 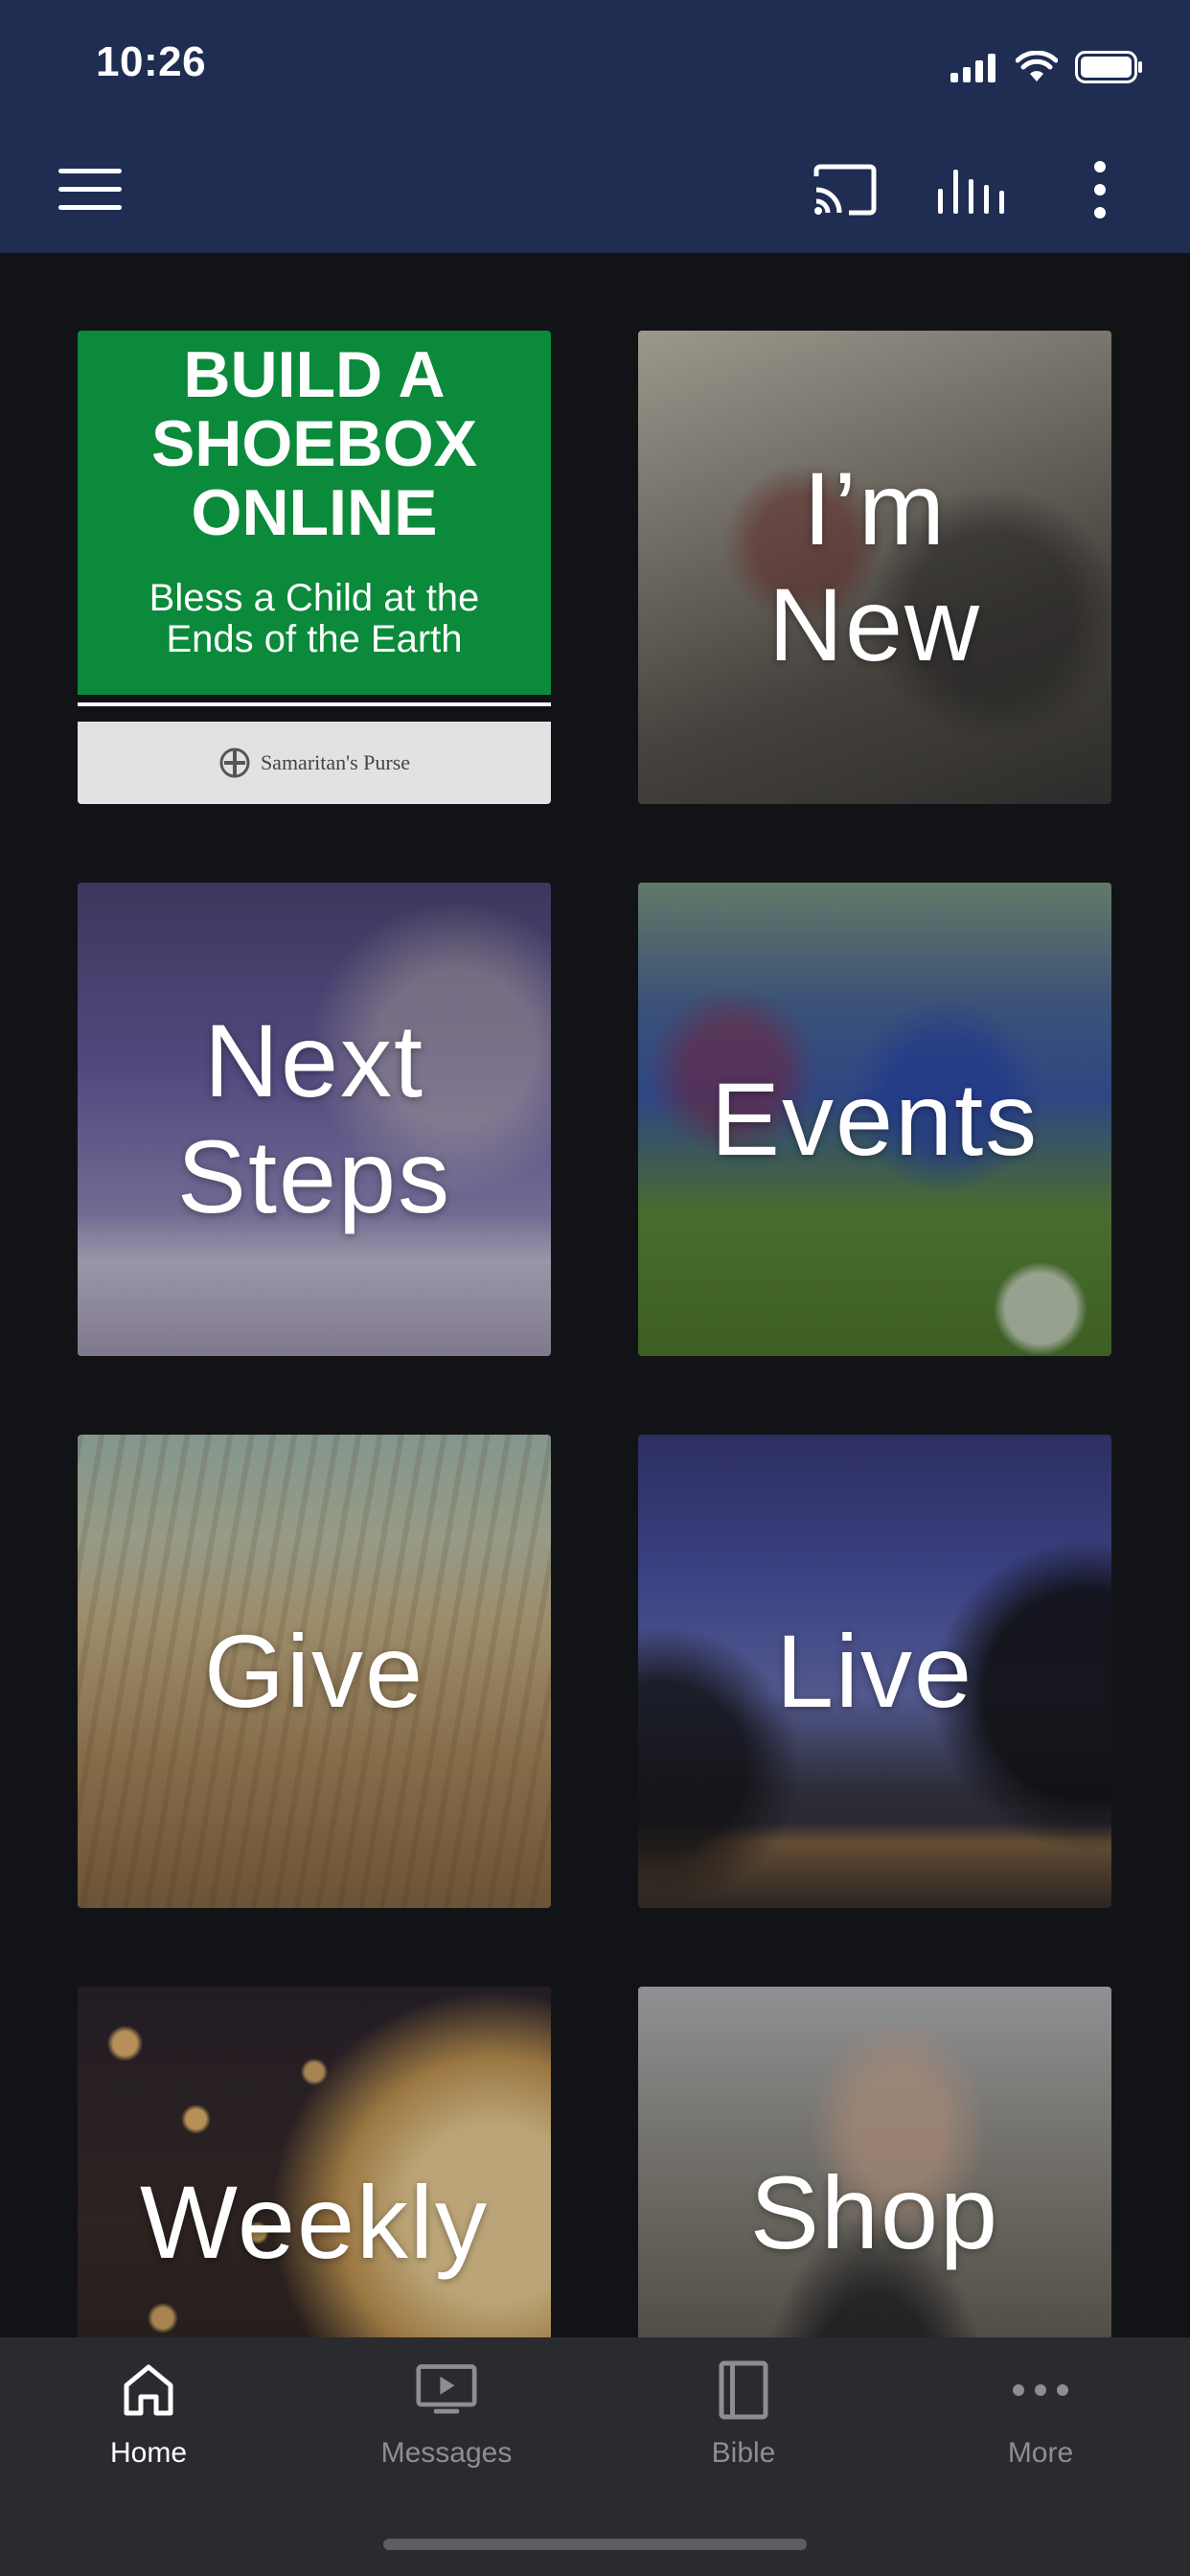 I want to click on shoebox-subtitle: Bless a Child at the Ends of the Earth, so click(x=315, y=619).